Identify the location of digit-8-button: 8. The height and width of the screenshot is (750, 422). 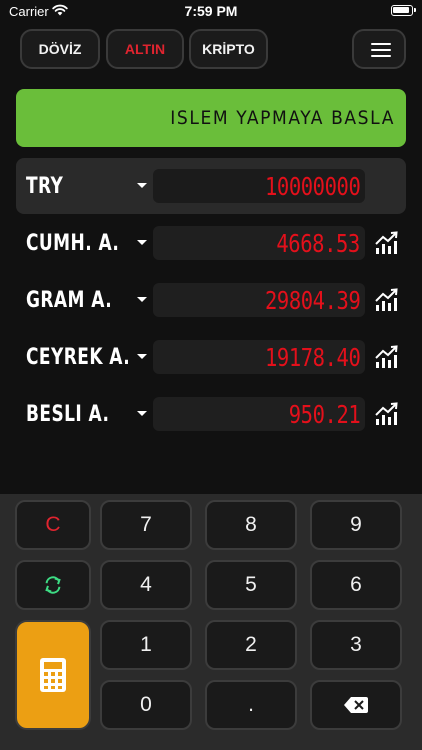
(251, 525).